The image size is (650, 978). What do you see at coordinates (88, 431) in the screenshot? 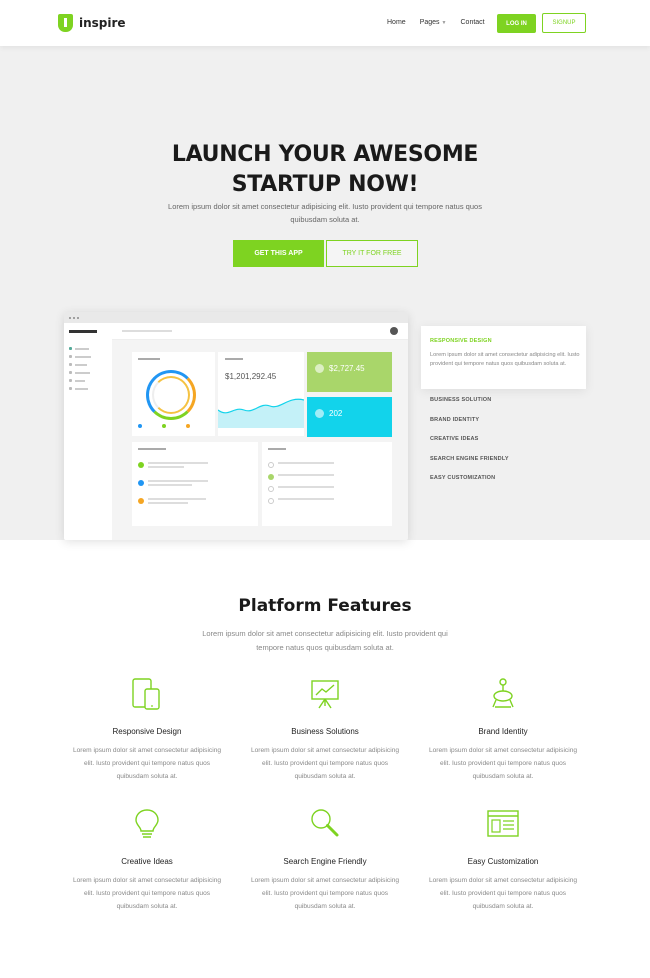
I see `mockup-sidebar` at bounding box center [88, 431].